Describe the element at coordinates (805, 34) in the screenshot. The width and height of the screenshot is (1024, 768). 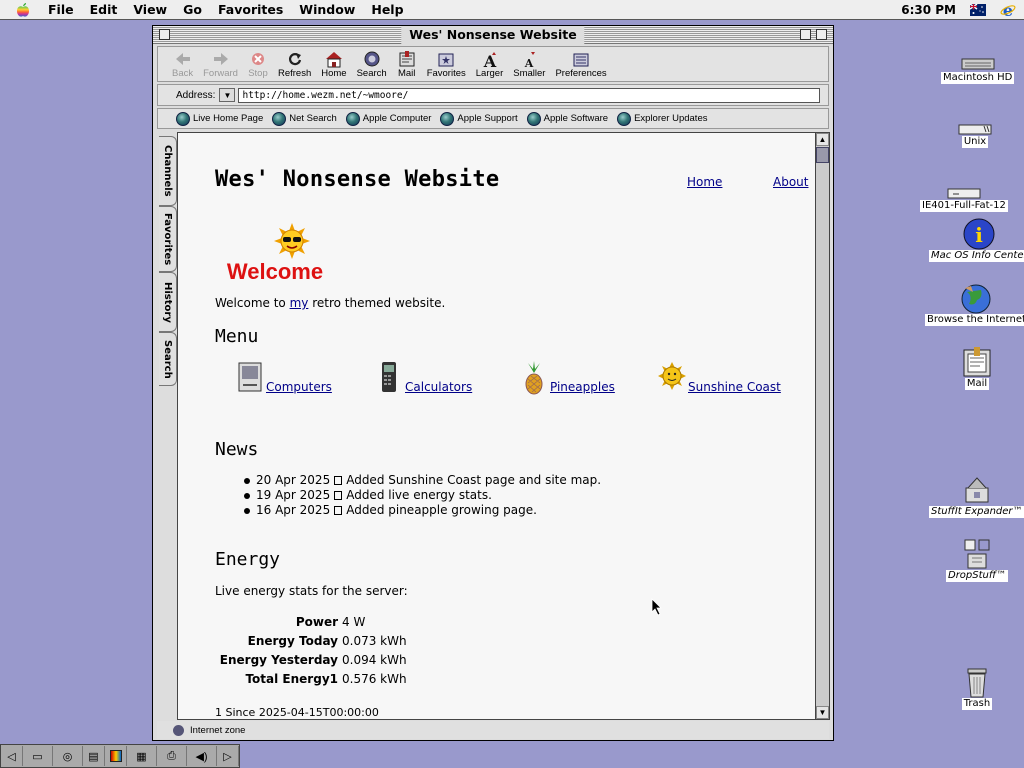
I see `zoom-box` at that location.